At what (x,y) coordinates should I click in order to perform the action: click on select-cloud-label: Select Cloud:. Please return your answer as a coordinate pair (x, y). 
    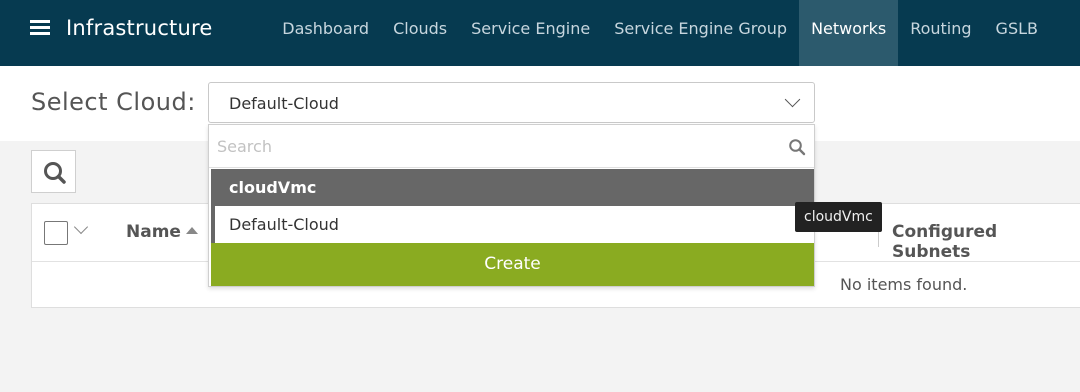
    Looking at the image, I should click on (113, 102).